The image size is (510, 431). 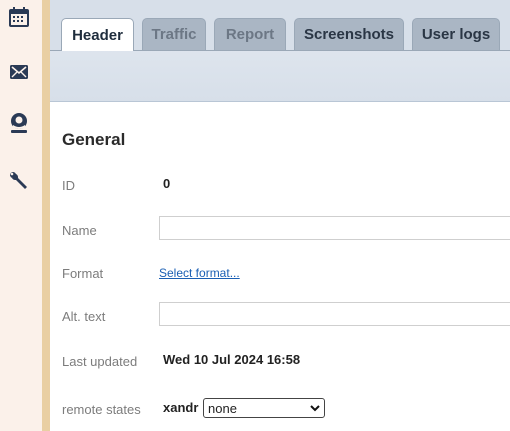 What do you see at coordinates (68, 185) in the screenshot?
I see `id-label: ID` at bounding box center [68, 185].